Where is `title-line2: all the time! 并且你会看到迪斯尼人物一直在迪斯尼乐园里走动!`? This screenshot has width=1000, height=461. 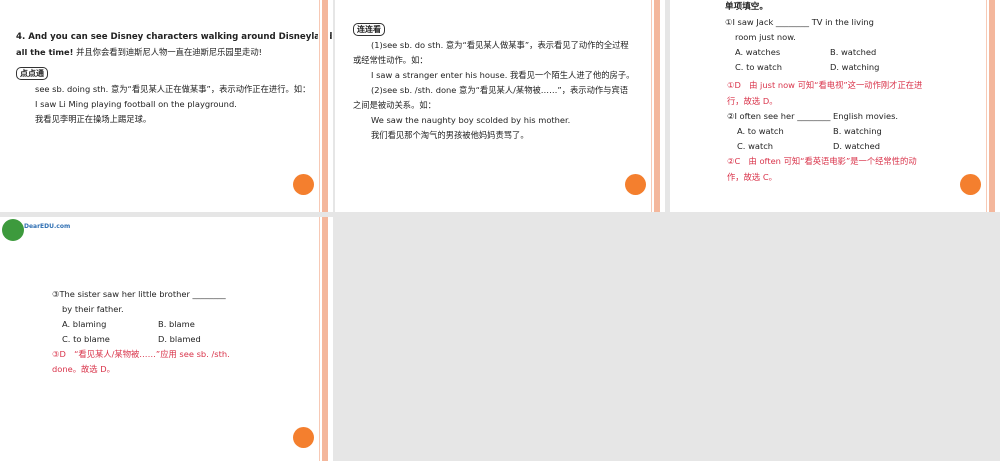 title-line2: all the time! 并且你会看到迪斯尼人物一直在迪斯尼乐园里走动! is located at coordinates (139, 52).